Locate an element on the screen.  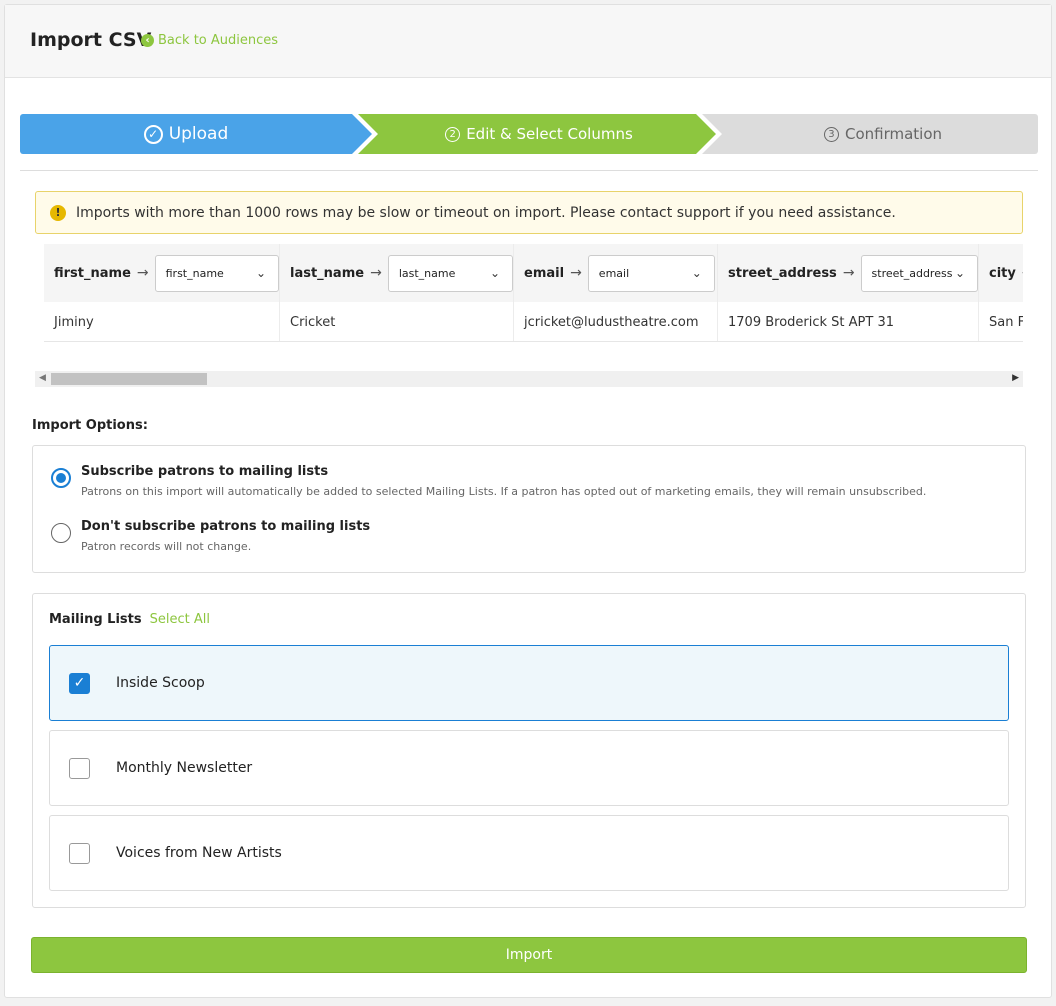
table-cell: San Francisco is located at coordinates (1006, 322).